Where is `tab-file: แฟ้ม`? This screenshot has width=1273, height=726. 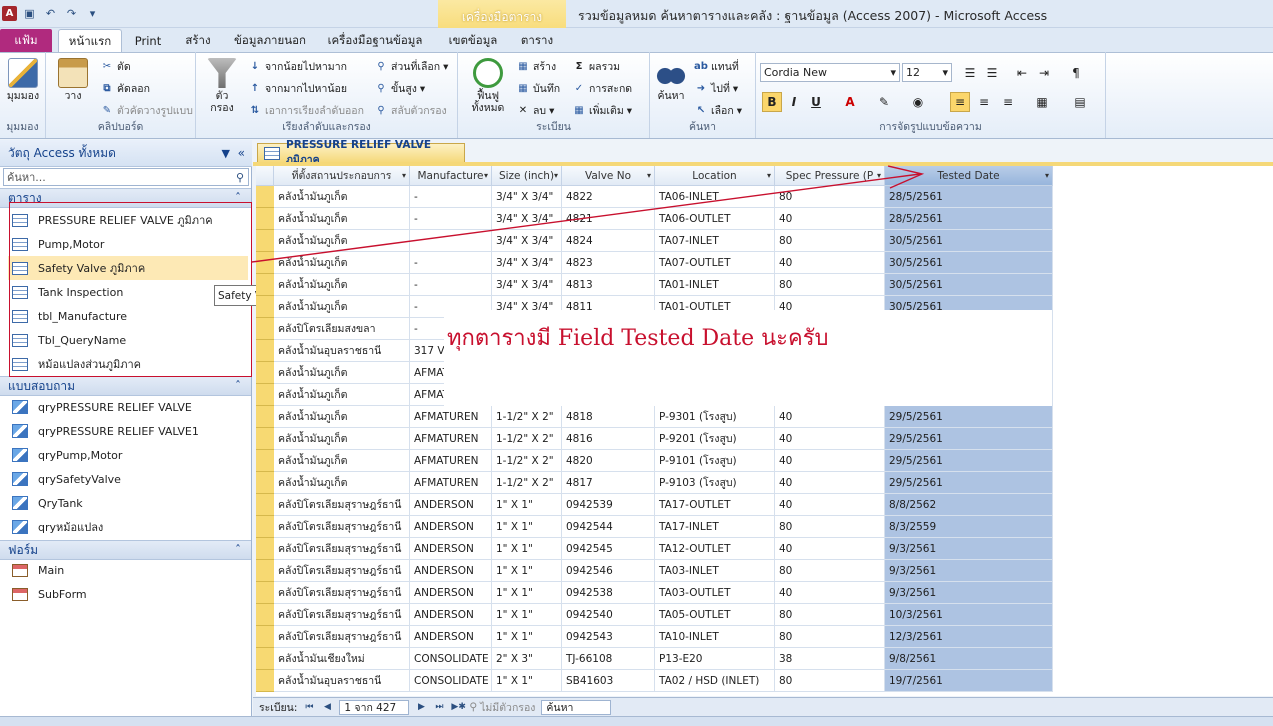 tab-file: แฟ้ม is located at coordinates (26, 41).